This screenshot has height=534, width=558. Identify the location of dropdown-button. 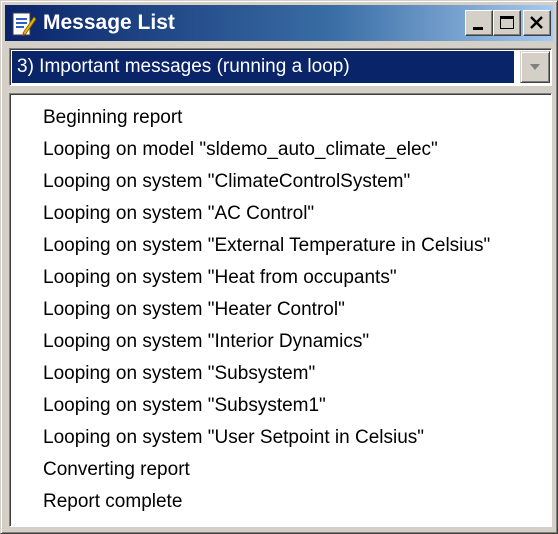
(535, 67).